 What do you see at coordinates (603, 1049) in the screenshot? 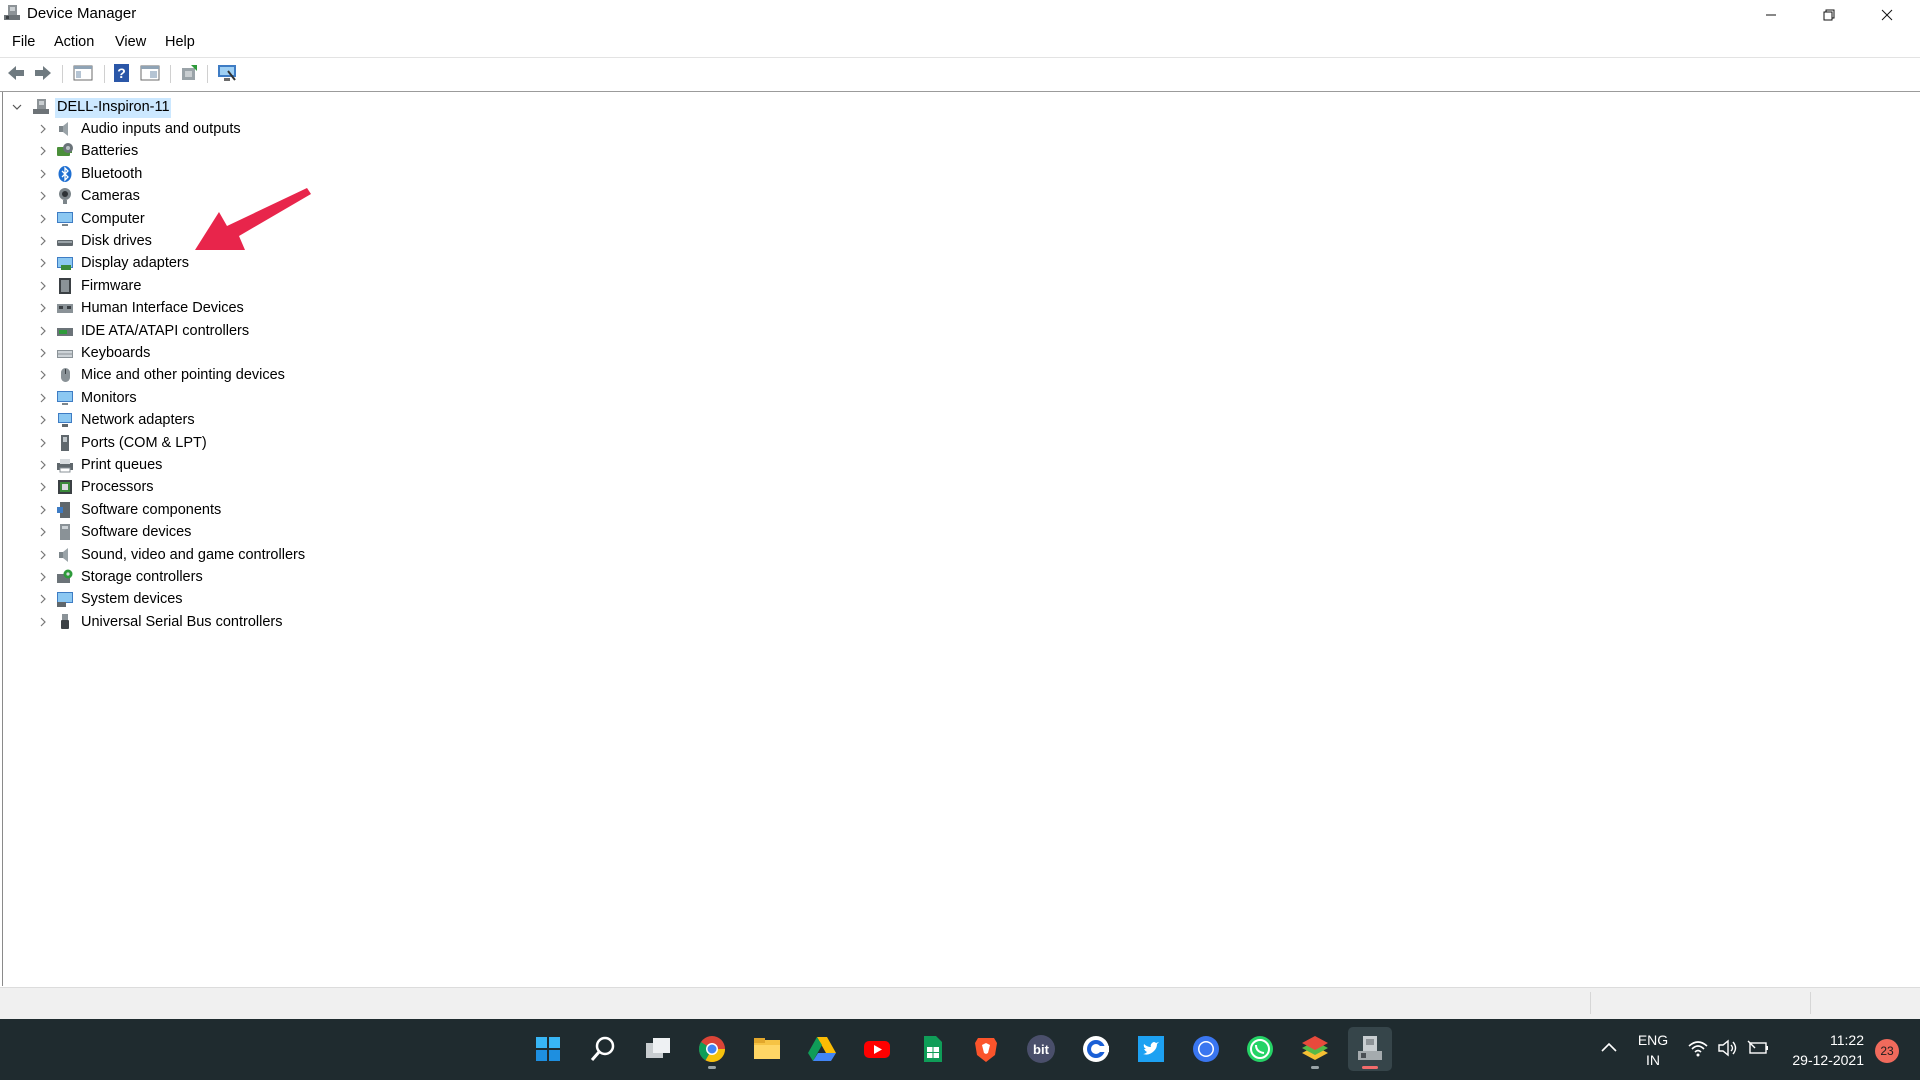
I see `search-taskbar-button` at bounding box center [603, 1049].